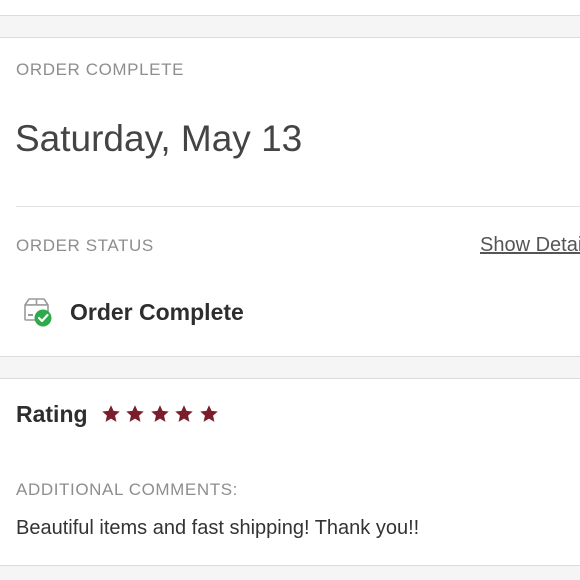  I want to click on rating-row: Rating, so click(119, 414).